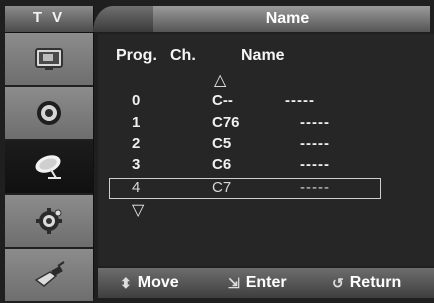  I want to click on scroll-down-indicator: ▽, so click(138, 210).